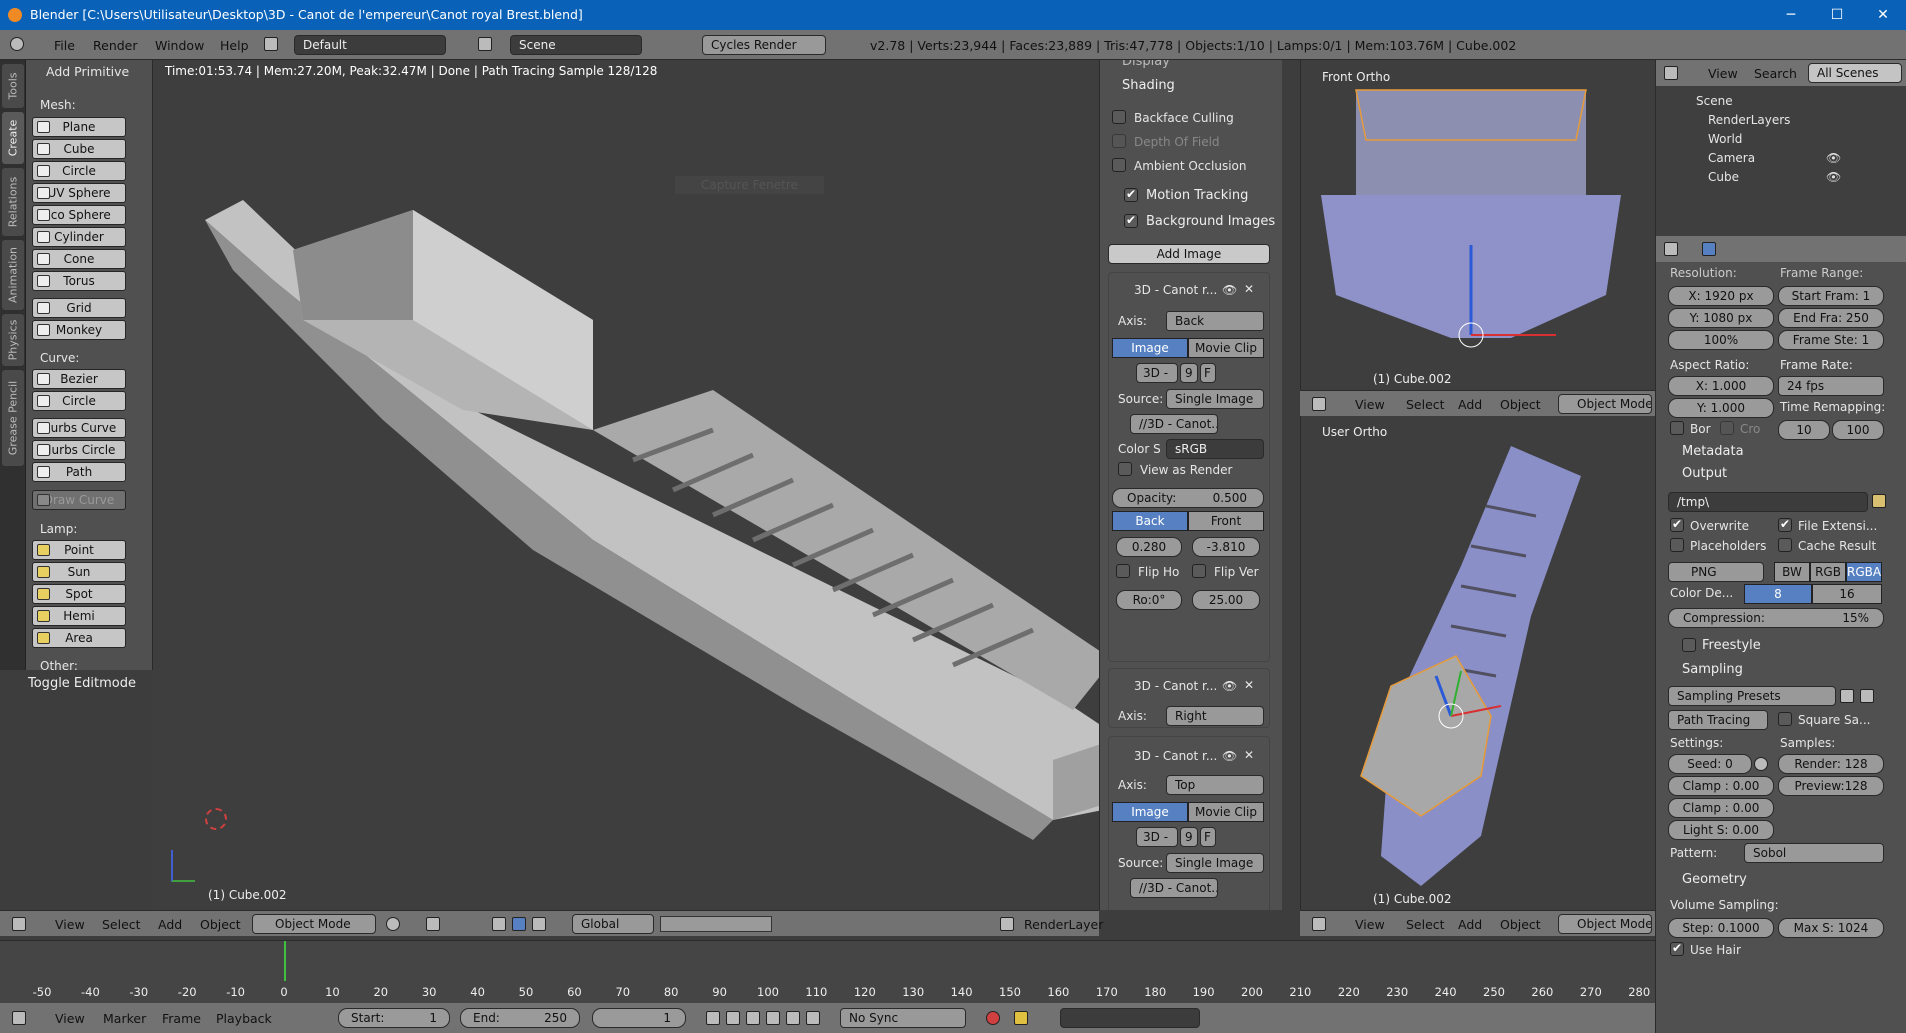 The height and width of the screenshot is (1033, 1906). Describe the element at coordinates (1879, 501) in the screenshot. I see `folder-icon` at that location.